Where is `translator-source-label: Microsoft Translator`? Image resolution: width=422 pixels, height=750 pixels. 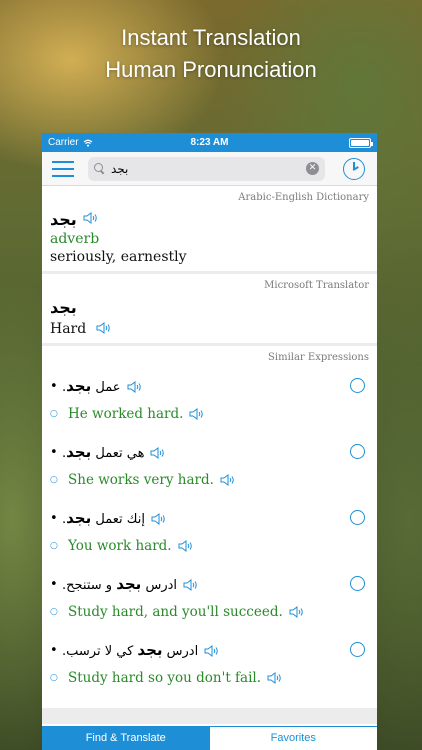 translator-source-label: Microsoft Translator is located at coordinates (316, 285).